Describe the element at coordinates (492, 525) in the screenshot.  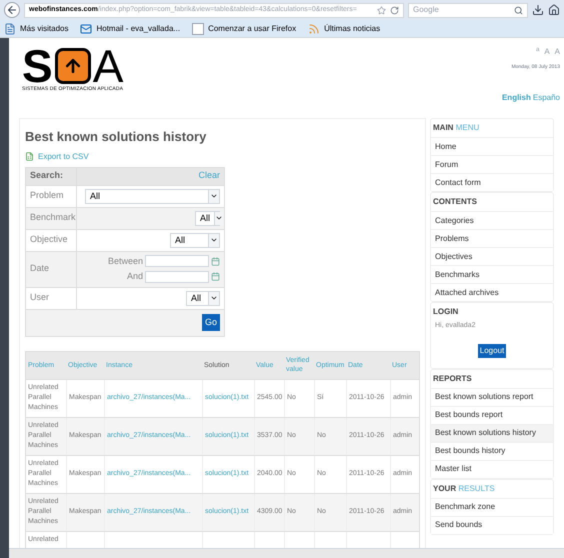
I see `menu-item: Send bounds` at that location.